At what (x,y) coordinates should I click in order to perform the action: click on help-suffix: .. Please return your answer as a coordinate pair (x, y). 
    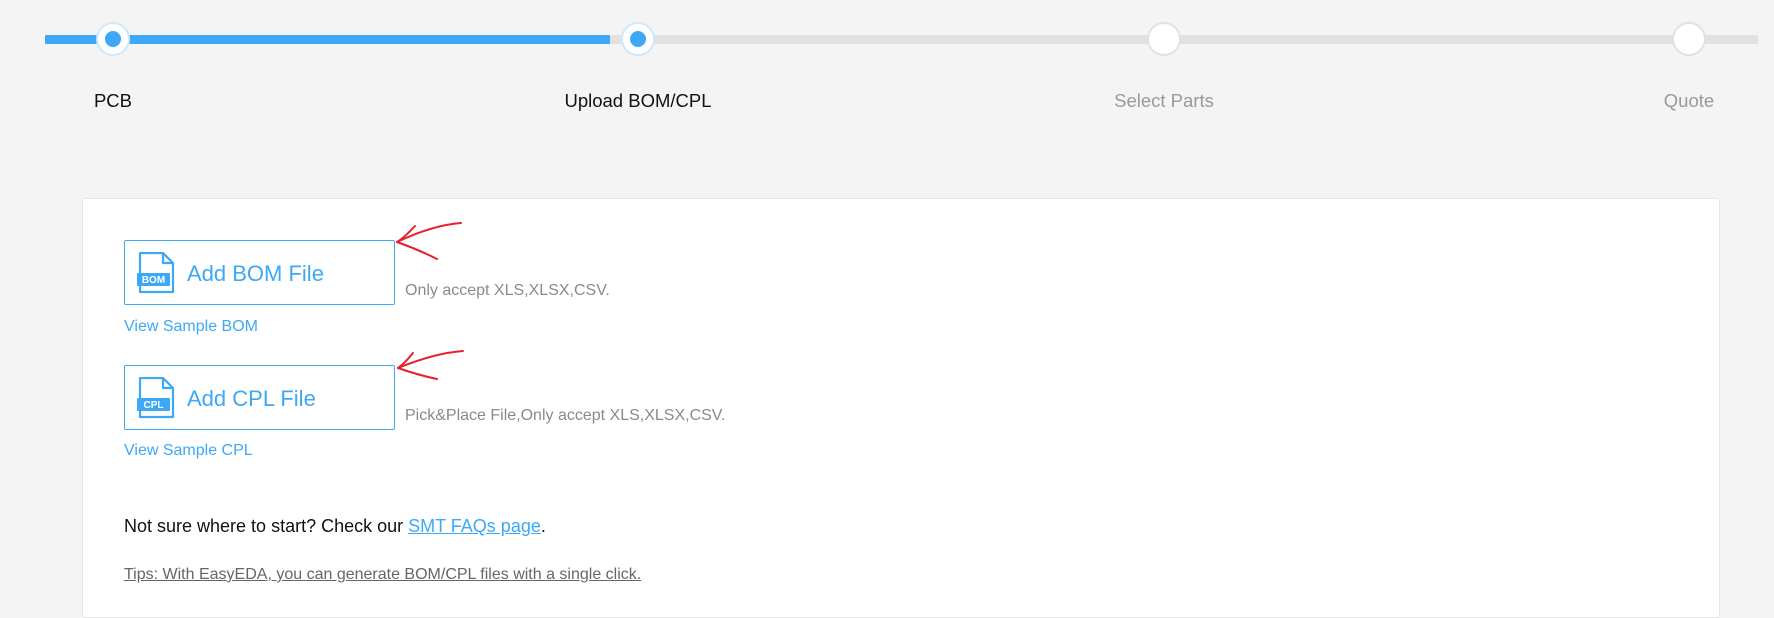
    Looking at the image, I should click on (543, 526).